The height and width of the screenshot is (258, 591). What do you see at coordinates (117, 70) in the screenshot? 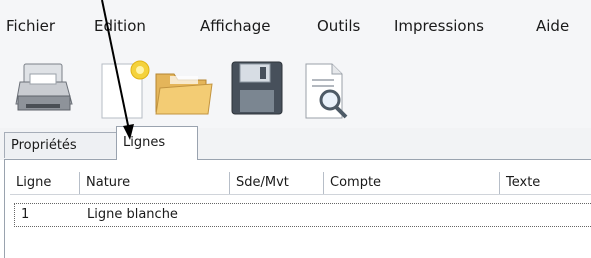
I see `arrow-pointer-icon` at bounding box center [117, 70].